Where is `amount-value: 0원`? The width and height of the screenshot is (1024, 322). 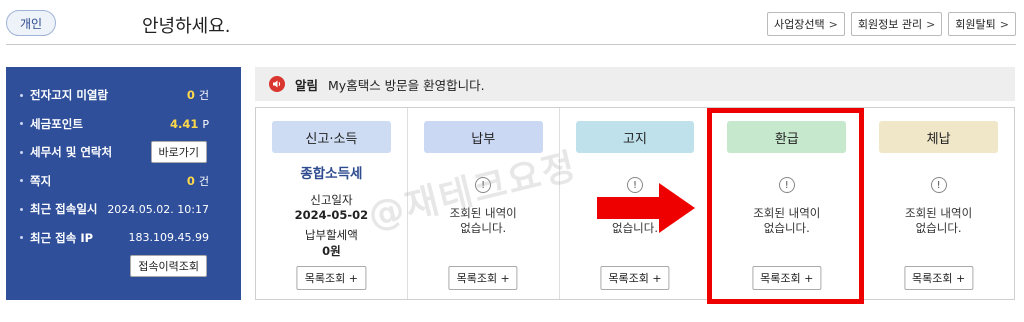
amount-value: 0원 is located at coordinates (331, 251).